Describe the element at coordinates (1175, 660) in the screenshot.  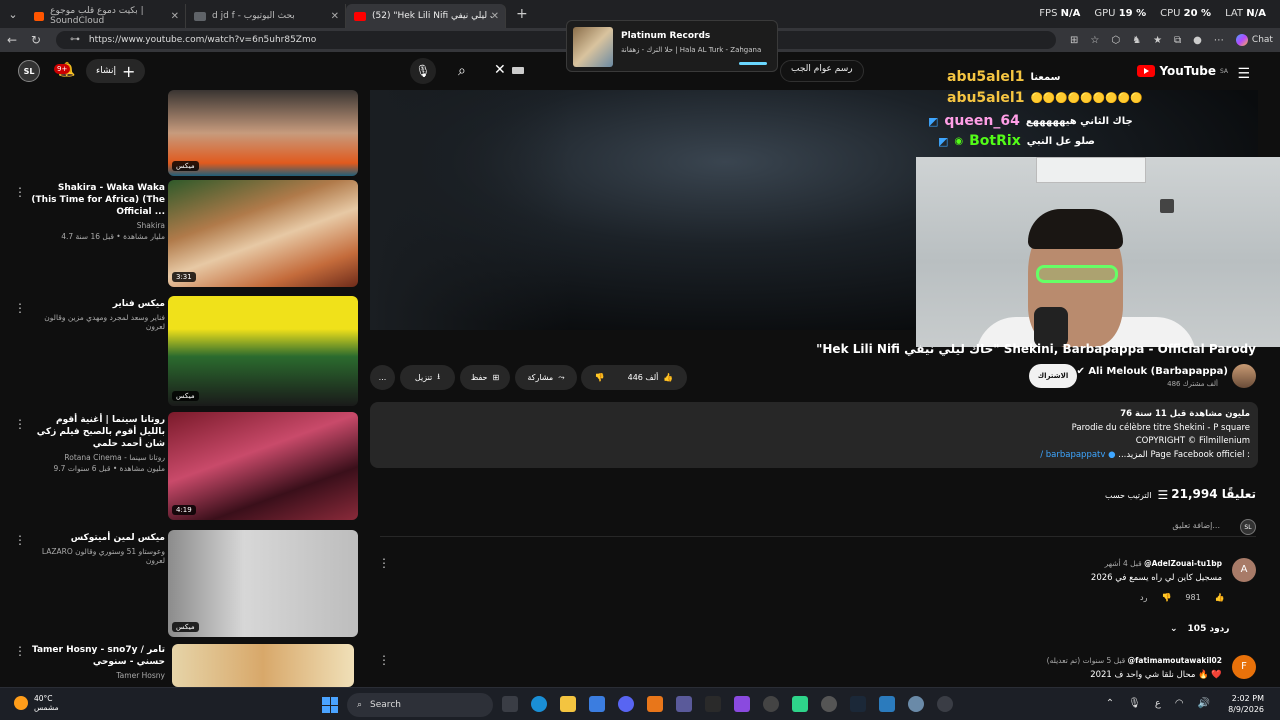
I see `comment-author: @fatimamoutawakil02` at that location.